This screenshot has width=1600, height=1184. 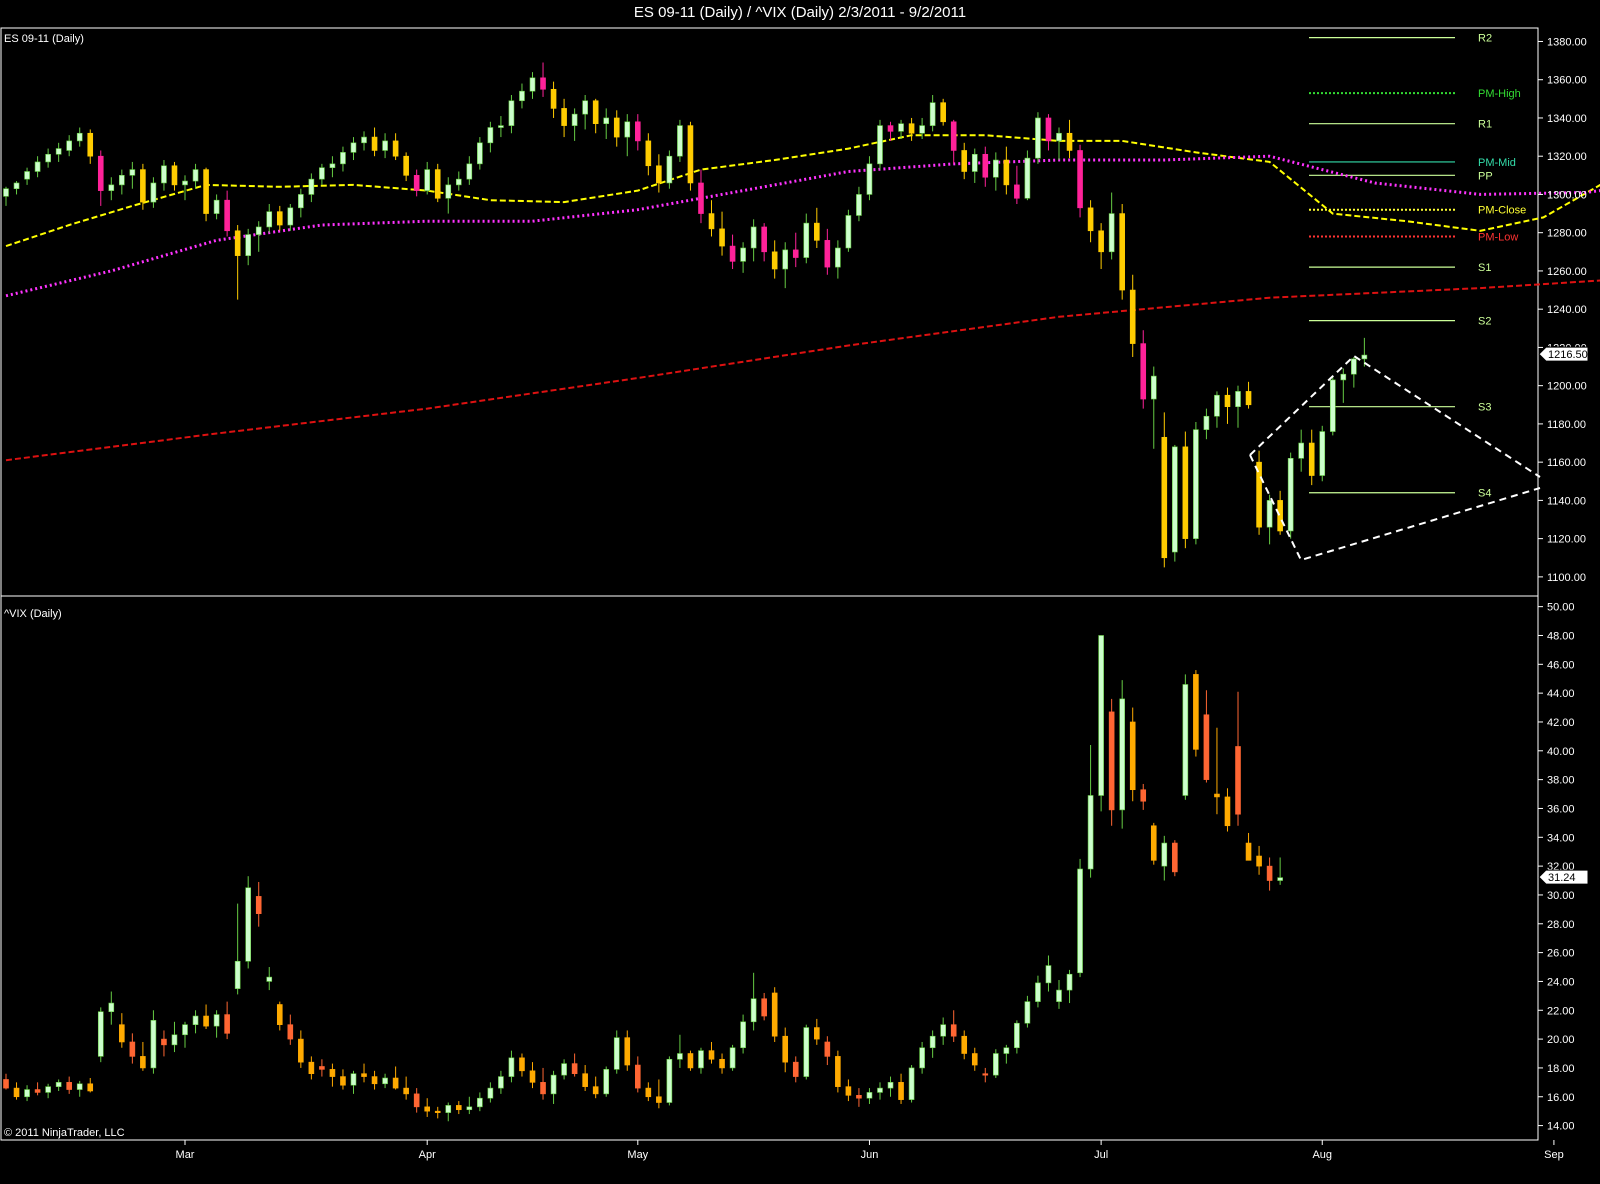 I want to click on vix-y-tick-label: 22.00, so click(x=1561, y=1011).